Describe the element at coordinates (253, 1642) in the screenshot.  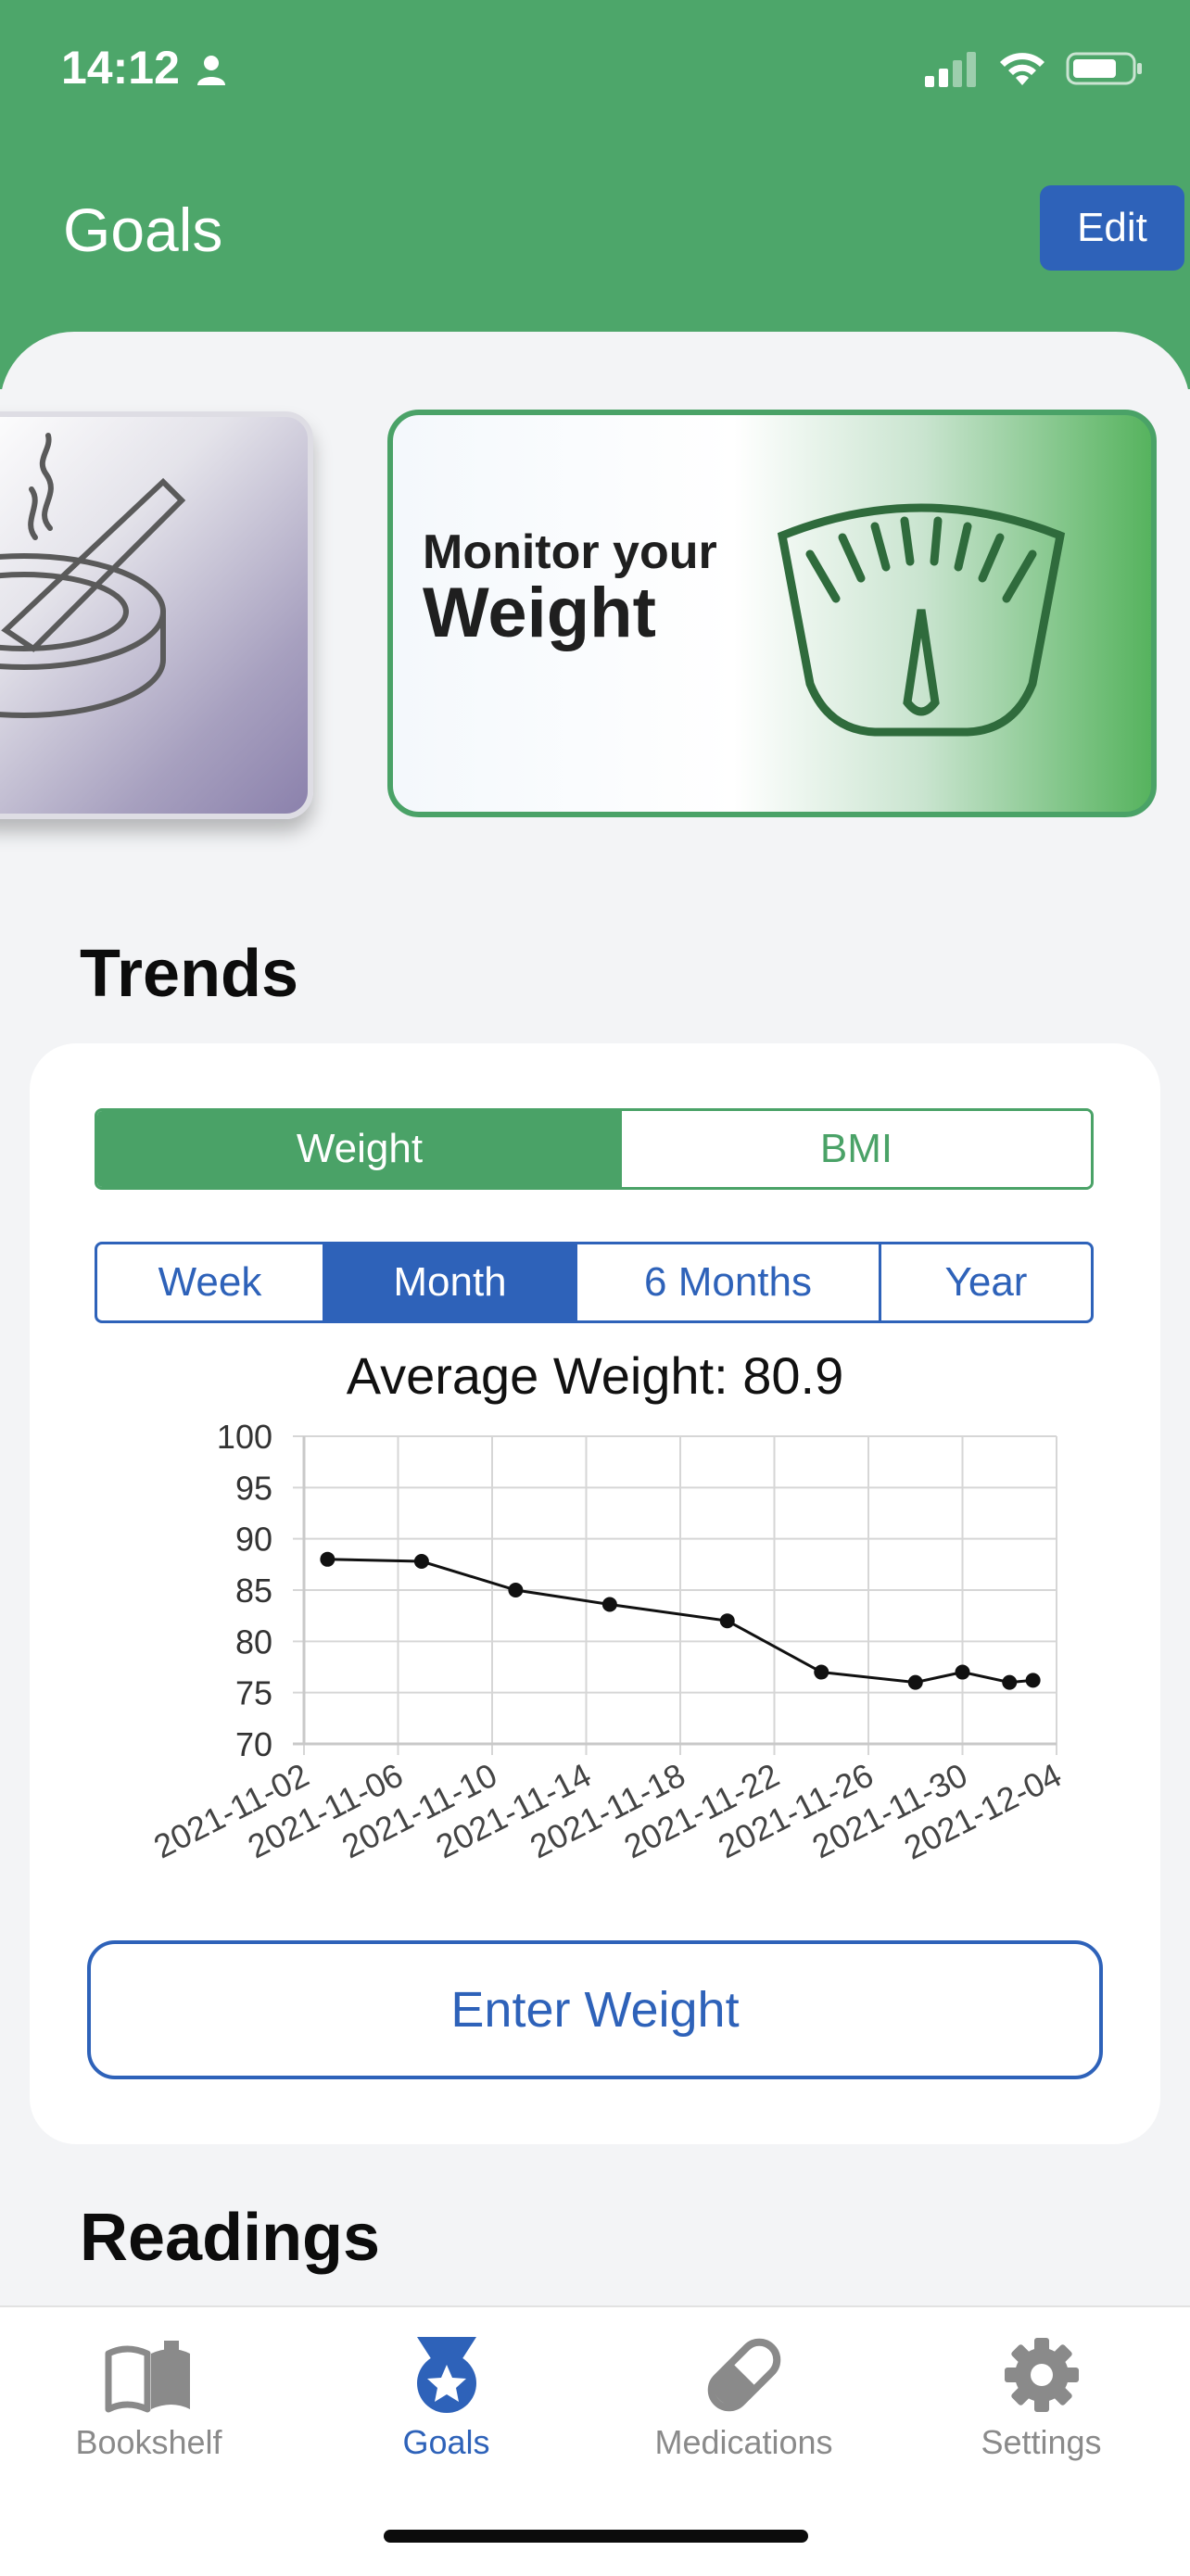
I see `y-tick-label: 80` at that location.